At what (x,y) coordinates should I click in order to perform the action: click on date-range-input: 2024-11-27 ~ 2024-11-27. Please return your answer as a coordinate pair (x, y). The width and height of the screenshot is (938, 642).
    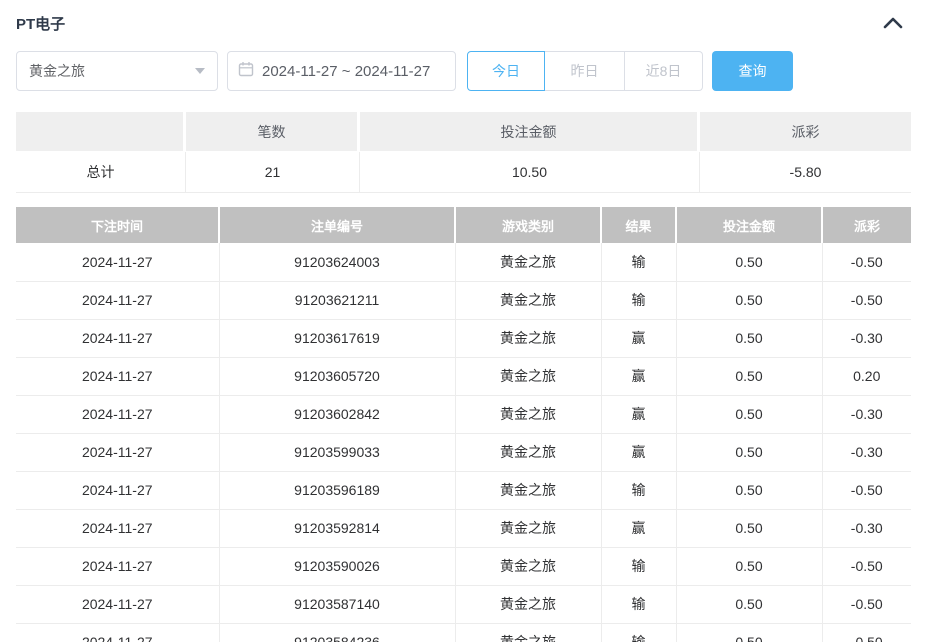
    Looking at the image, I should click on (341, 71).